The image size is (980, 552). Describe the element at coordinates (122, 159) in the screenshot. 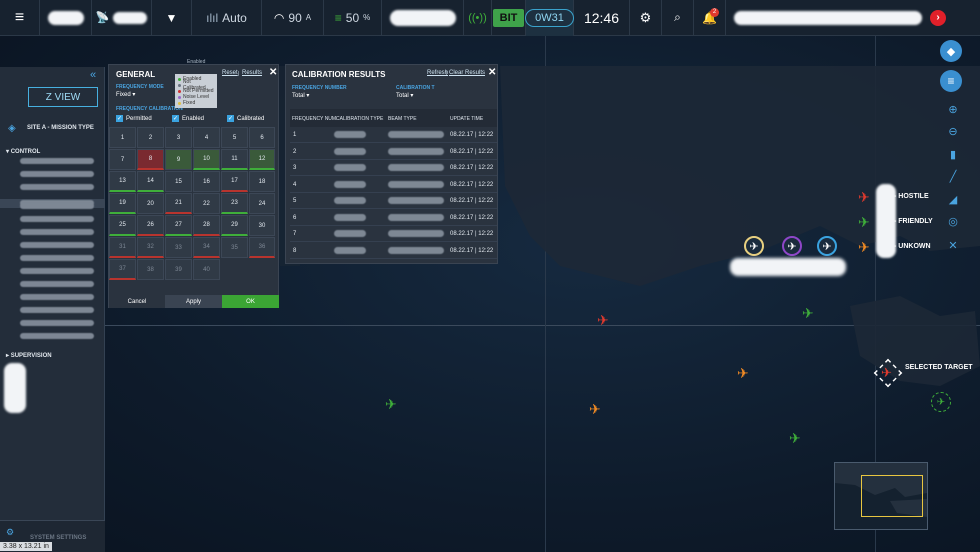

I see `frequency-cell: 7` at that location.